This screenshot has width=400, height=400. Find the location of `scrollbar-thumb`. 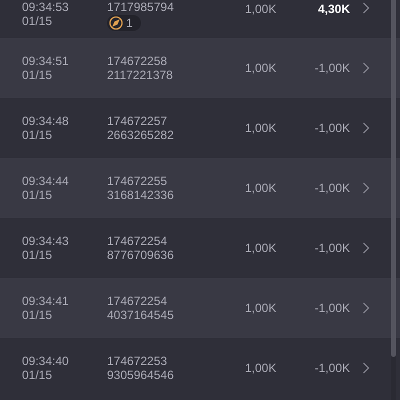

scrollbar-thumb is located at coordinates (393, 178).